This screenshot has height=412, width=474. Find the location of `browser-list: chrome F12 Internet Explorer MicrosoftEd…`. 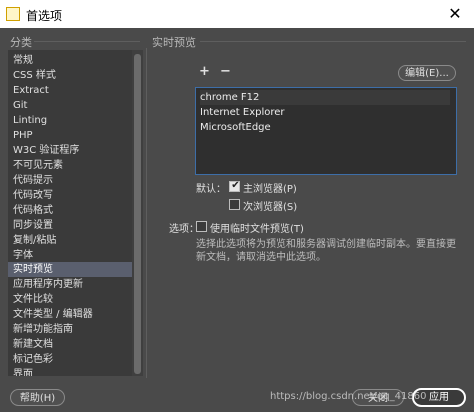

browser-list: chrome F12 Internet Explorer MicrosoftEd… is located at coordinates (326, 131).